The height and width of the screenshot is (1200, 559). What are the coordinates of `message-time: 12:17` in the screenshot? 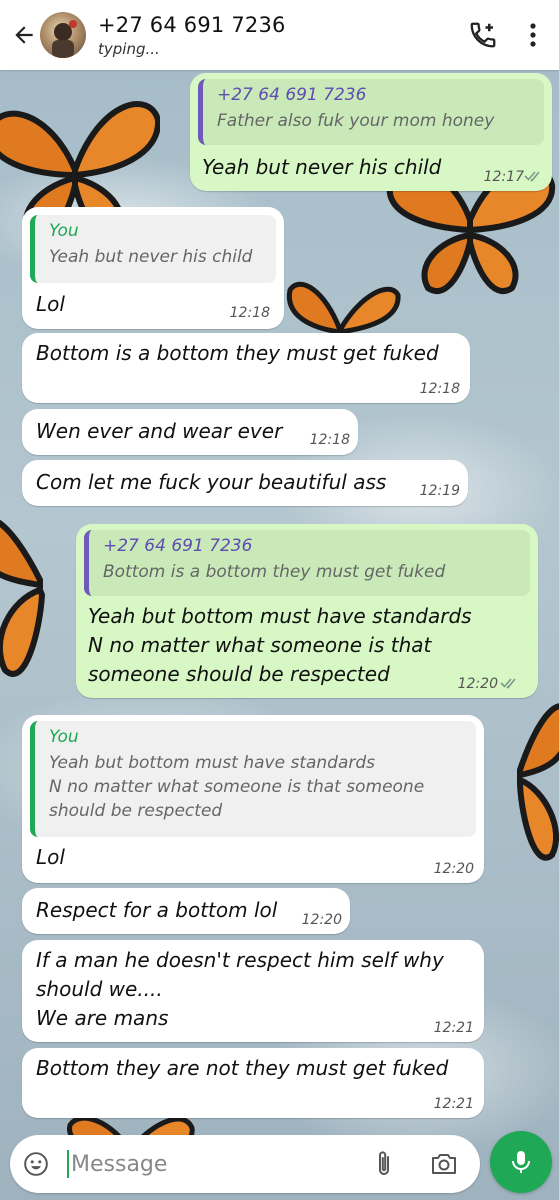 It's located at (504, 177).